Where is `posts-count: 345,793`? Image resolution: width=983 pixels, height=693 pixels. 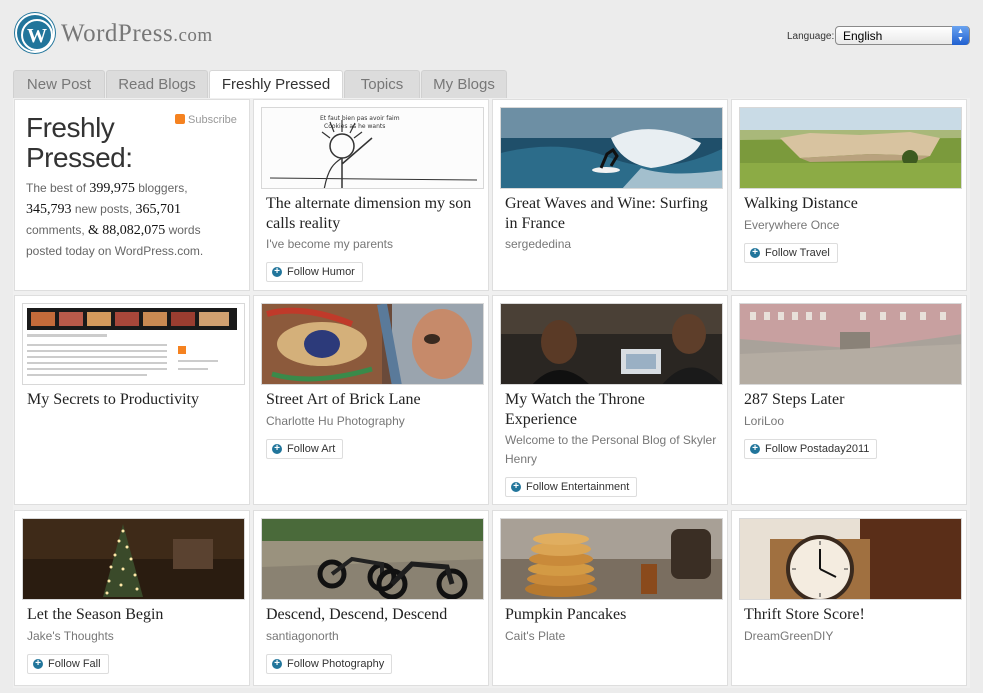
posts-count: 345,793 is located at coordinates (49, 209).